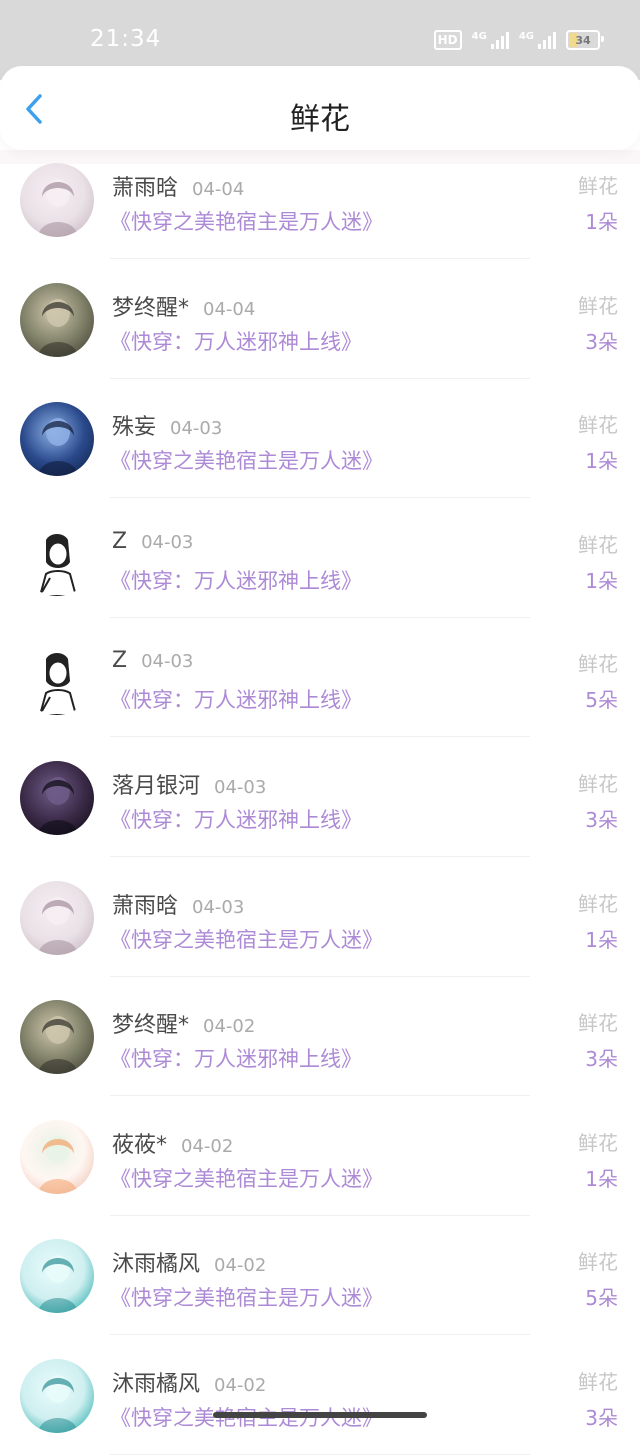 This screenshot has height=1455, width=640. Describe the element at coordinates (172, 1143) in the screenshot. I see `user-name: 莜莜* 04-02` at that location.